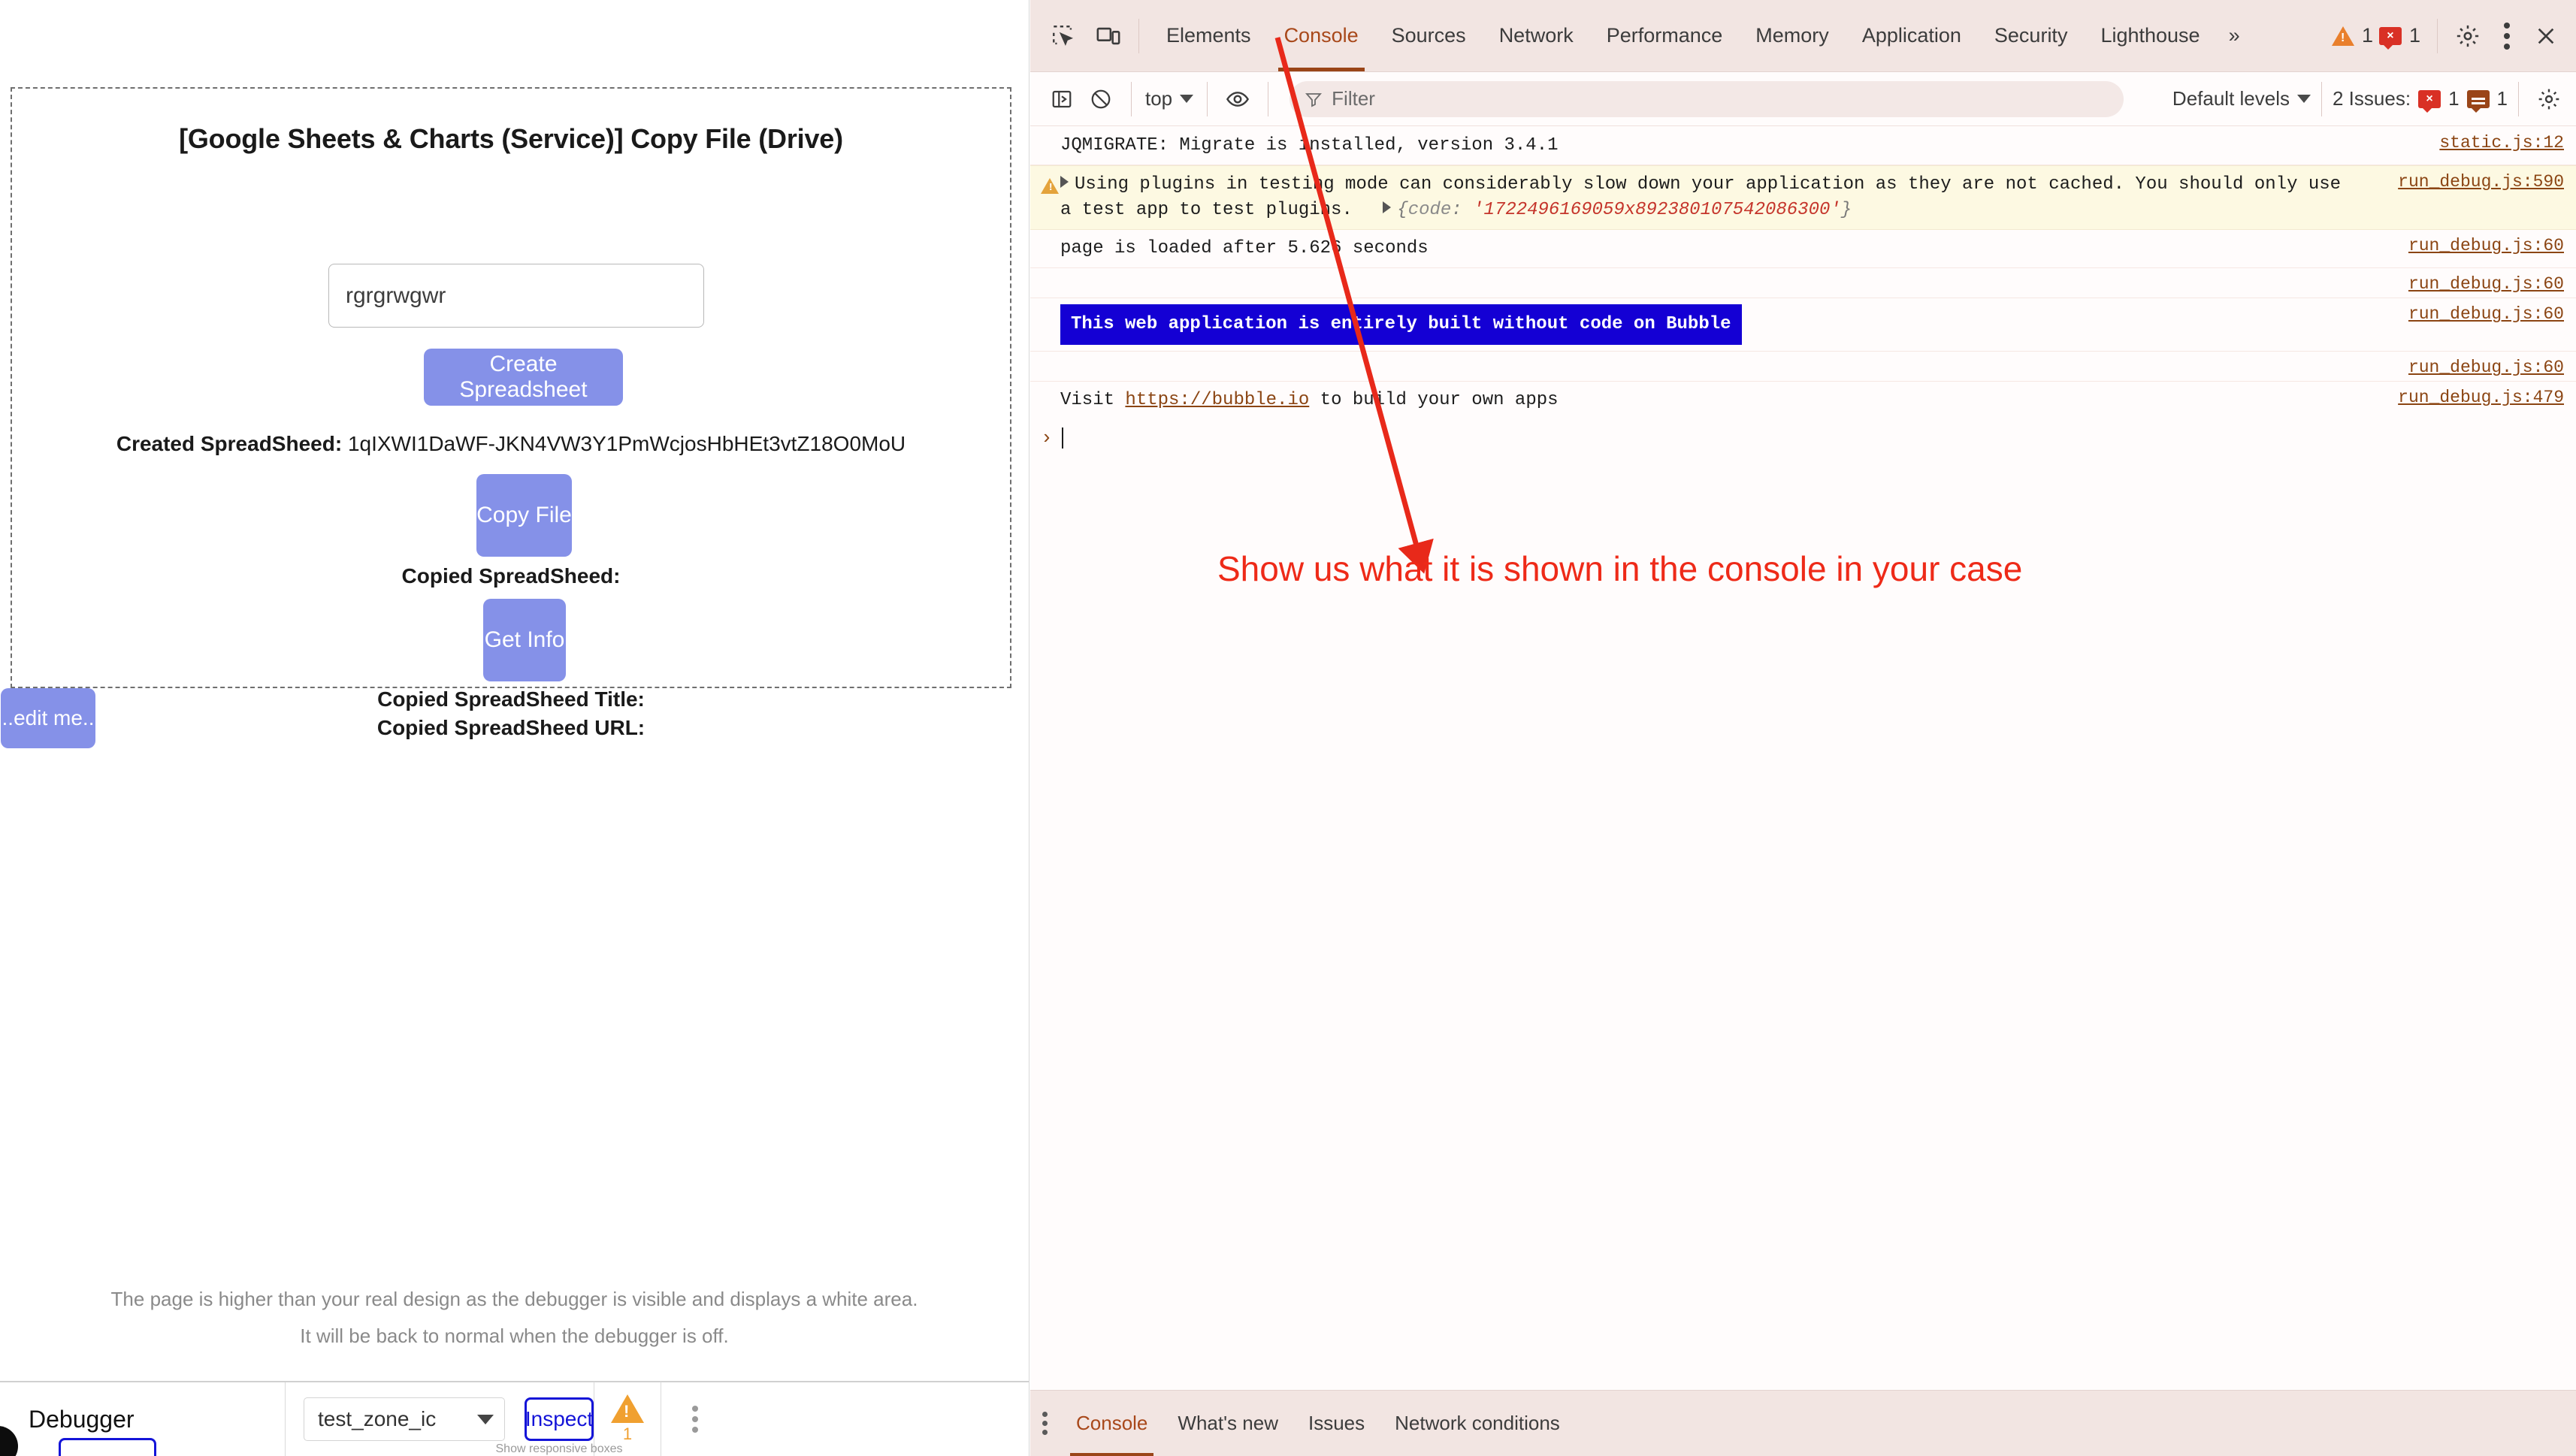 The height and width of the screenshot is (1456, 2576). What do you see at coordinates (1169, 98) in the screenshot?
I see `execution-context-select: top` at bounding box center [1169, 98].